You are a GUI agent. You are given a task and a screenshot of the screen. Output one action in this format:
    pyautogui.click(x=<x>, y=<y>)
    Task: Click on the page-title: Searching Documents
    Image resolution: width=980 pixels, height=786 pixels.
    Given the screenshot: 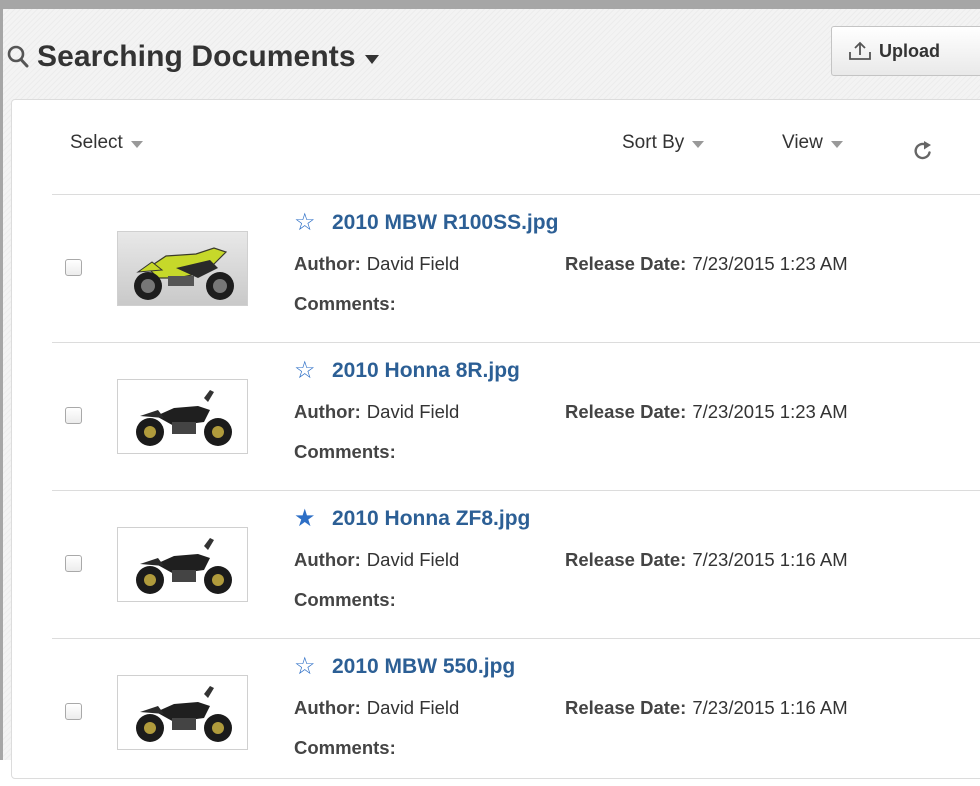 What is the action you would take?
    pyautogui.click(x=196, y=56)
    